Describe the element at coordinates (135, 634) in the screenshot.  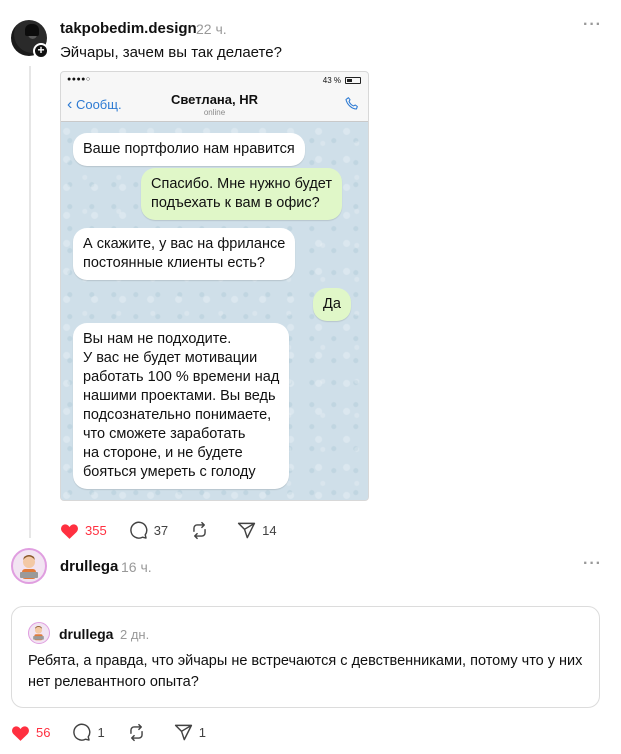
I see `quoted-time: 2 дн.` at that location.